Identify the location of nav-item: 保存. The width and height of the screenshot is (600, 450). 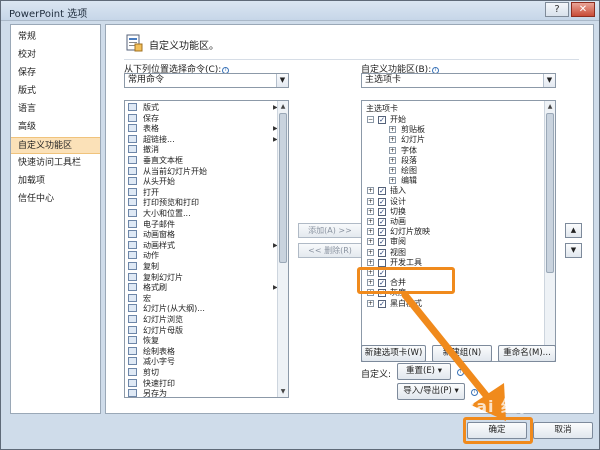
(55, 73).